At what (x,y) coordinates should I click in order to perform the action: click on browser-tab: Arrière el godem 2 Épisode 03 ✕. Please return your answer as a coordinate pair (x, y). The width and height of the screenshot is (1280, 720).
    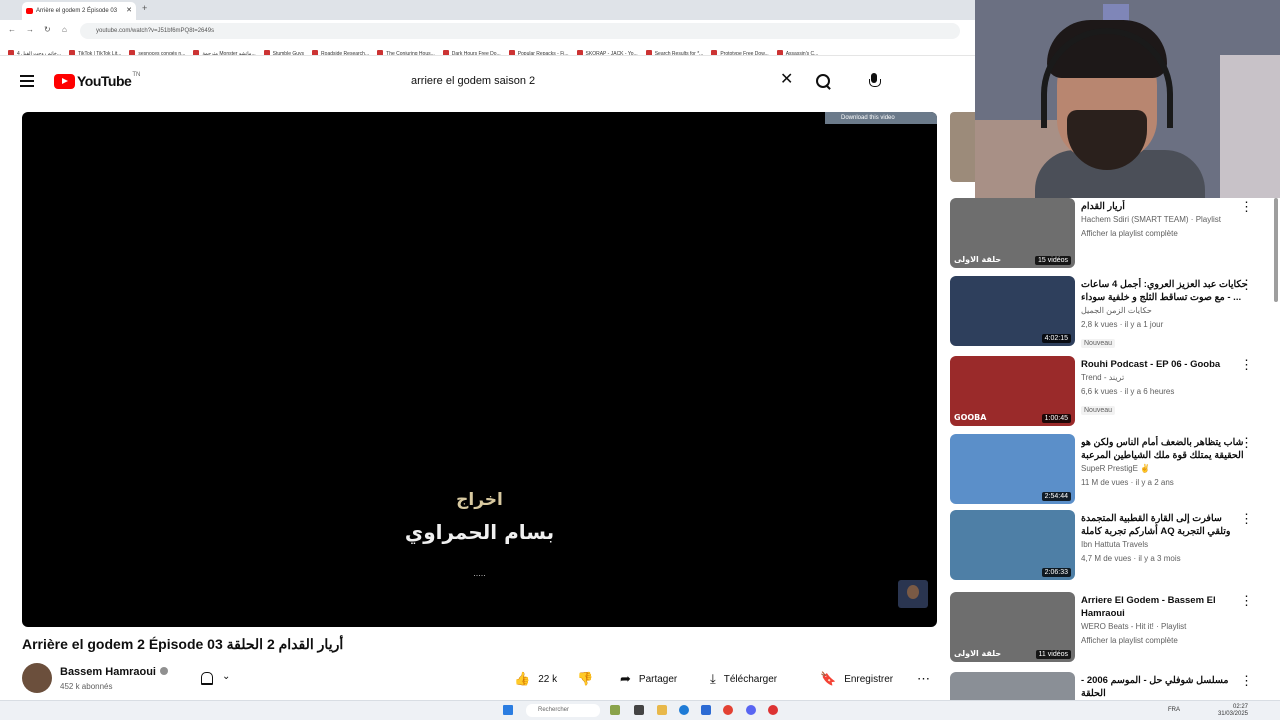
    Looking at the image, I should click on (79, 11).